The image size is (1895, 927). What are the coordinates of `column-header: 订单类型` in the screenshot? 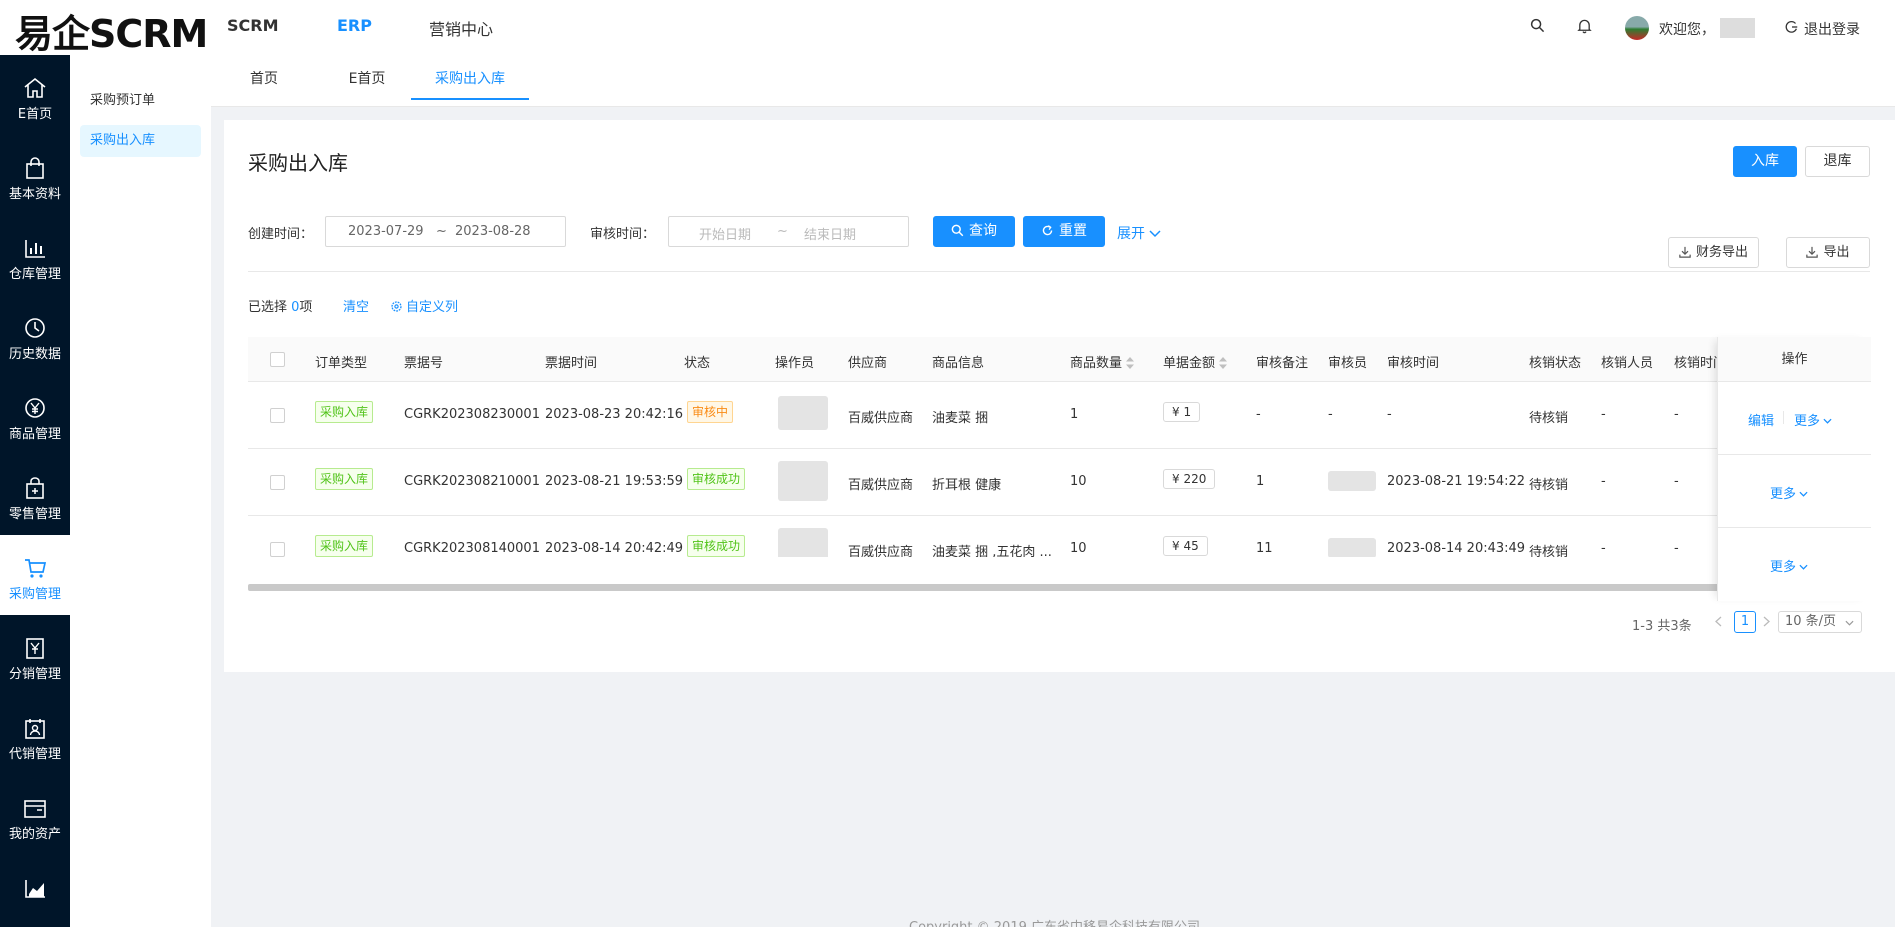 It's located at (341, 363).